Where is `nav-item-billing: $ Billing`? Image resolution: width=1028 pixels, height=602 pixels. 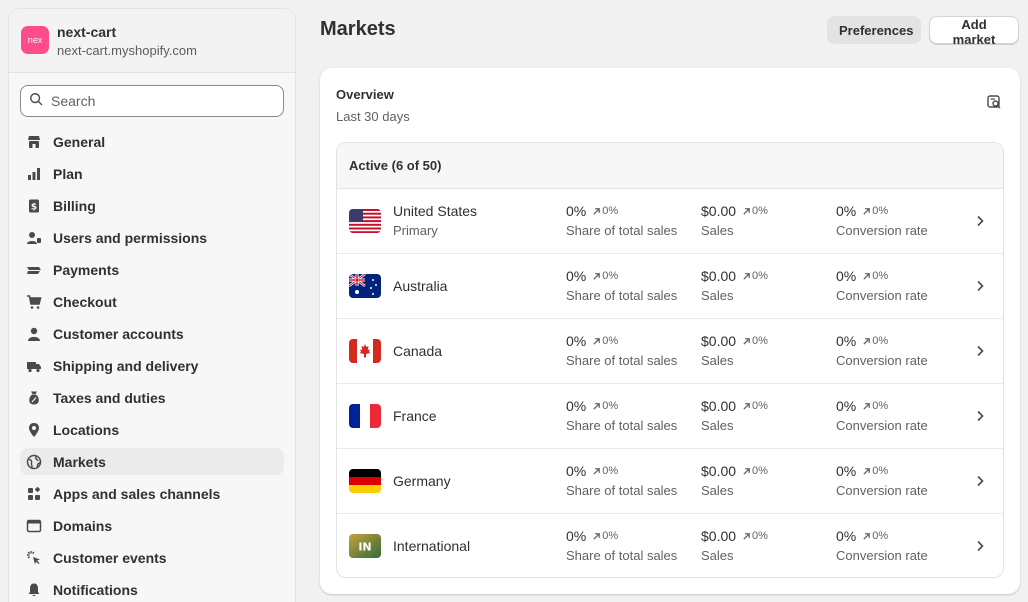 nav-item-billing: $ Billing is located at coordinates (152, 205).